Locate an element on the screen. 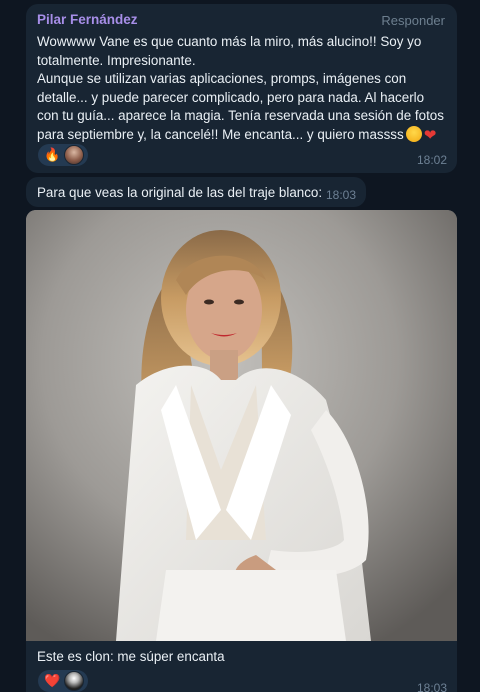 The height and width of the screenshot is (692, 480). message-time: 18:02 is located at coordinates (431, 160).